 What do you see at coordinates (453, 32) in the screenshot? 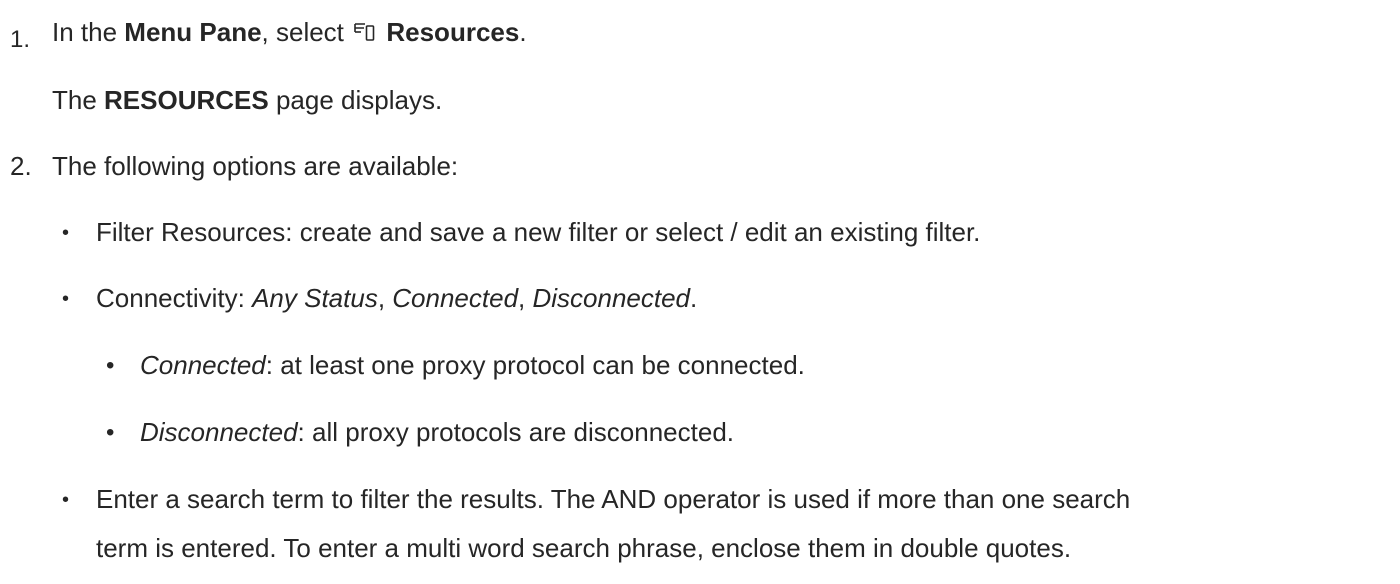
I see `resources-label: Resources` at bounding box center [453, 32].